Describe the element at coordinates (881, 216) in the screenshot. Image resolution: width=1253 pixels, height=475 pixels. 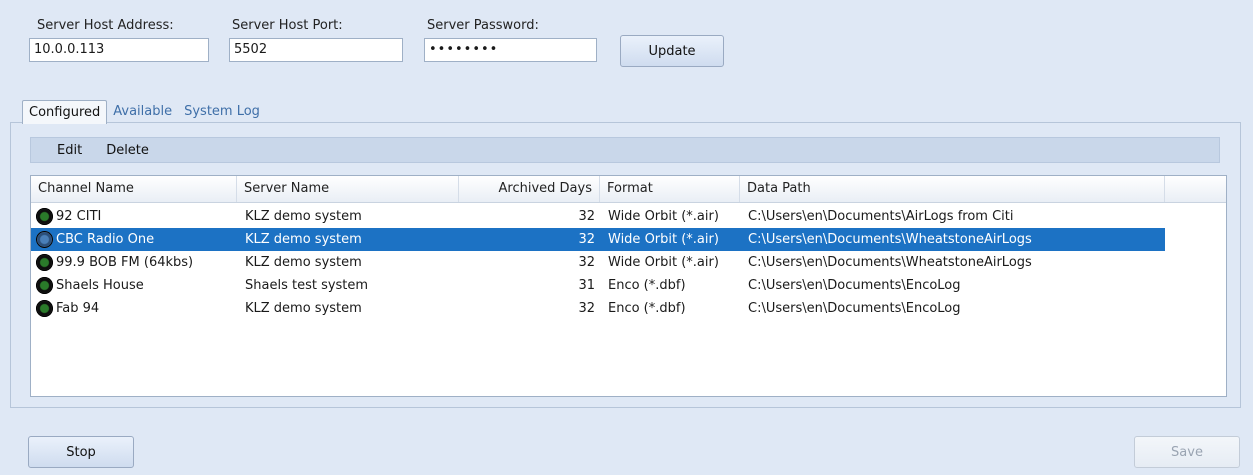
I see `data-path-cell: C:\Users\en\Documents\AirLogs from Citi` at that location.